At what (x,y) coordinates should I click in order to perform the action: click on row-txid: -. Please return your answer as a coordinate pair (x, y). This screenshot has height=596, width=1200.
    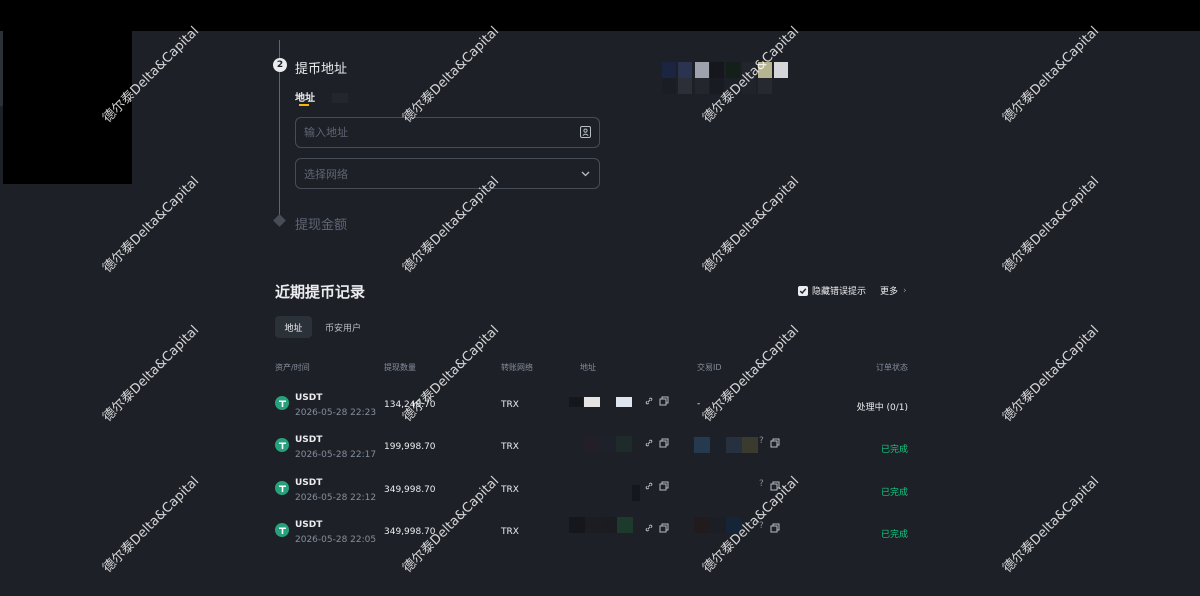
    Looking at the image, I should click on (699, 404).